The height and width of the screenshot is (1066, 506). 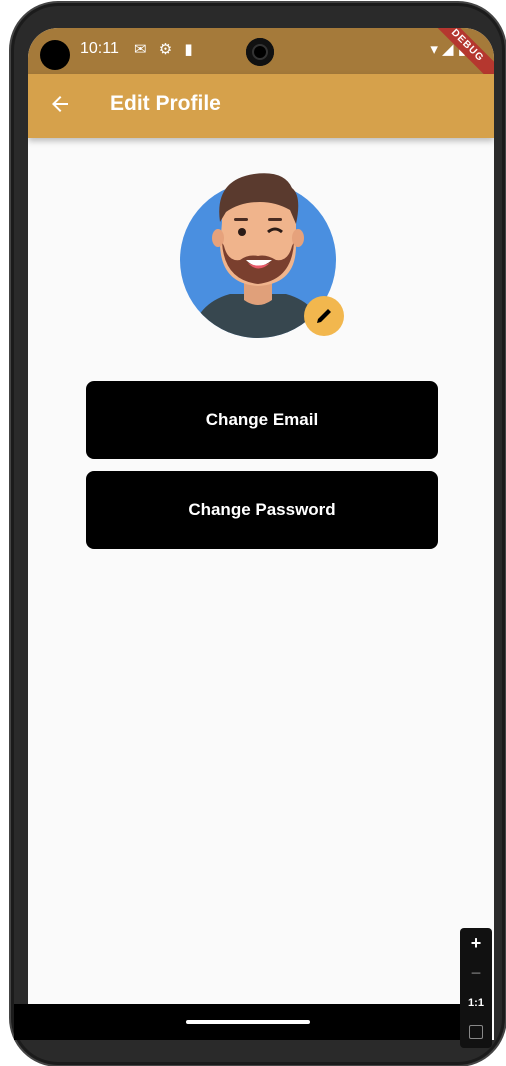 I want to click on sd-card-icon: ▮, so click(x=190, y=49).